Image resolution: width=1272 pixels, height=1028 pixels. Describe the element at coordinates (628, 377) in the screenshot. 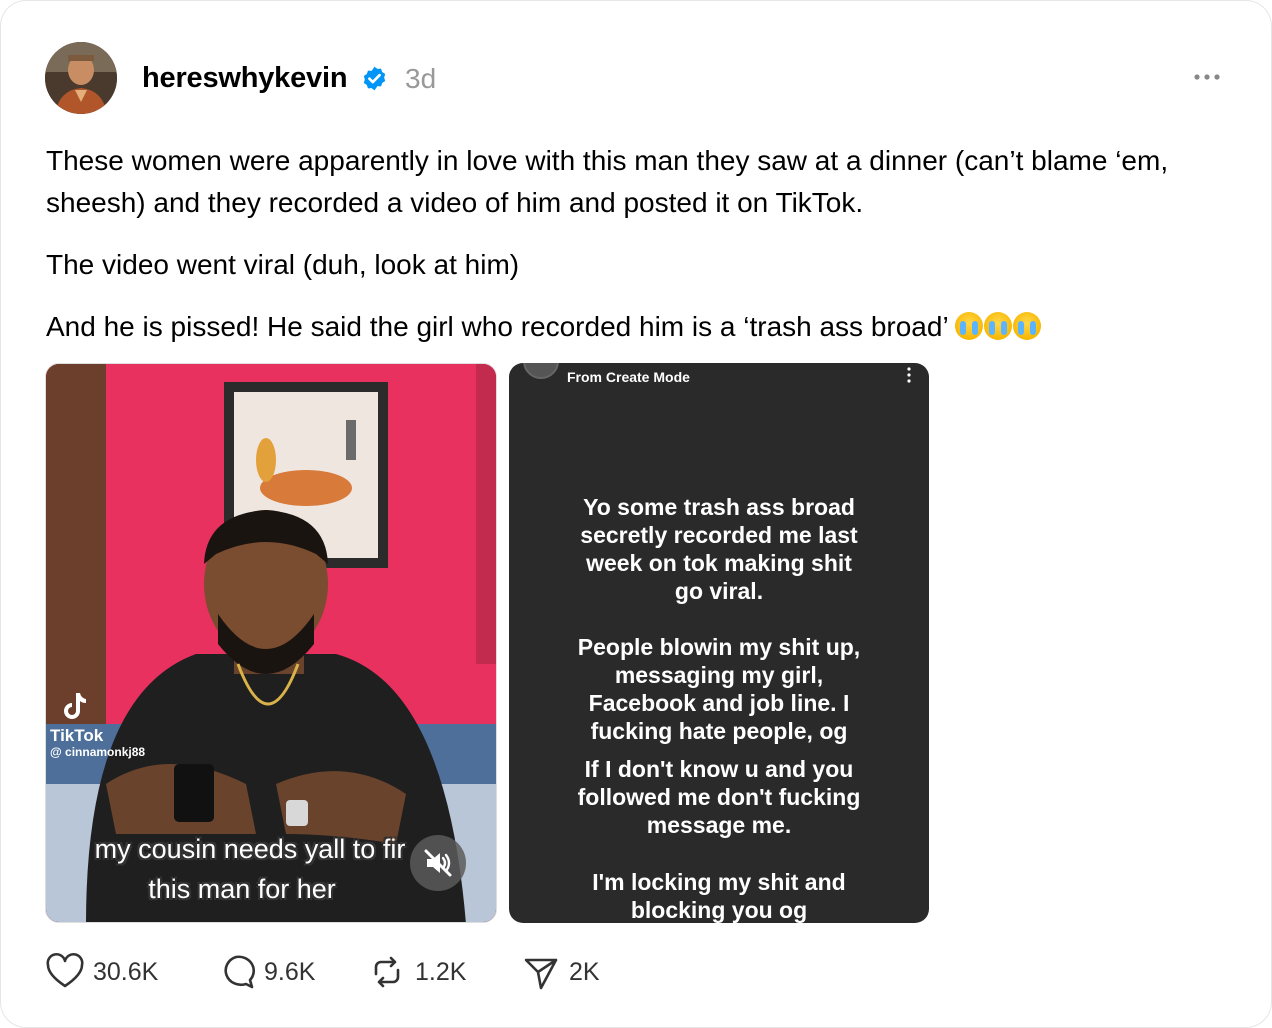

I see `story-source-label: From Create Mode` at that location.